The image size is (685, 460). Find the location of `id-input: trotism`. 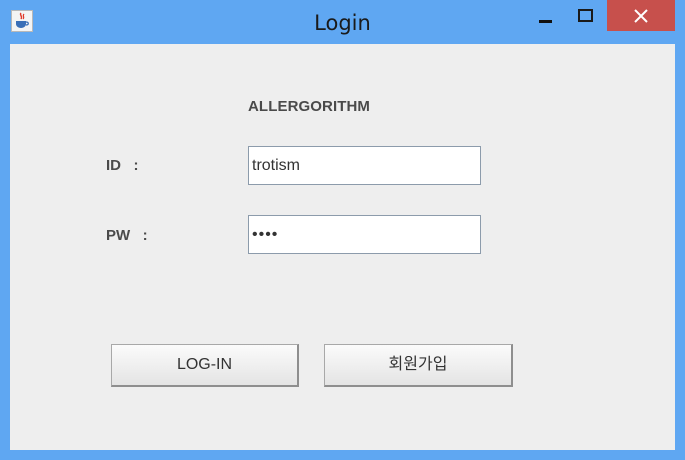

id-input: trotism is located at coordinates (364, 165).